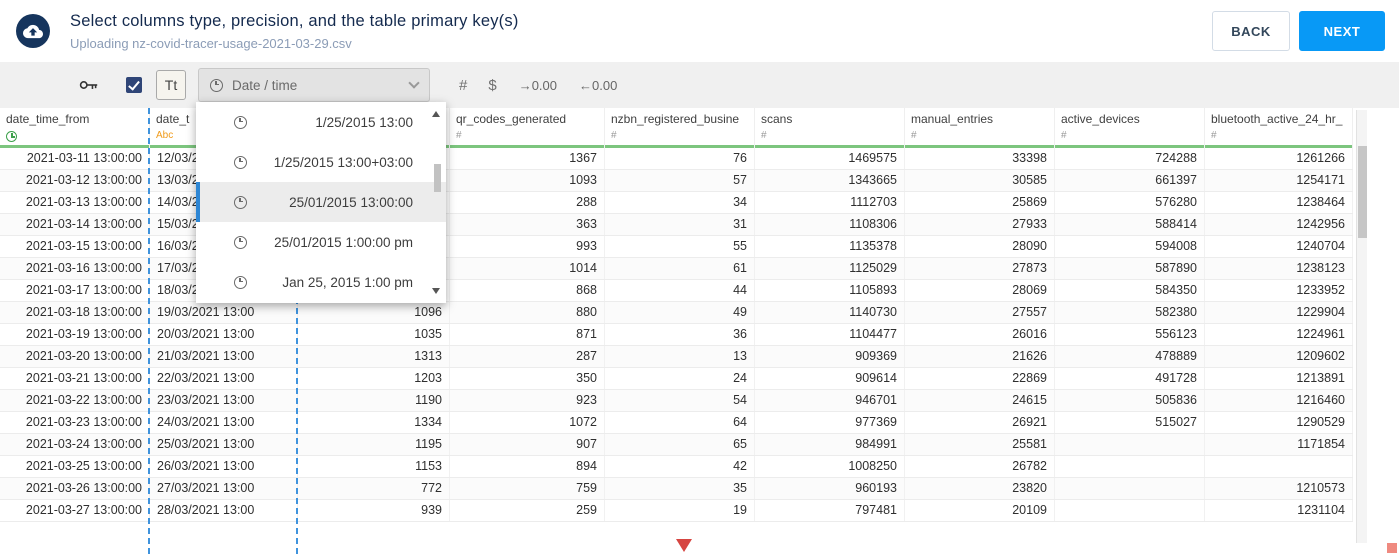 This screenshot has height=560, width=1399. I want to click on format-option-label: 25/01/2015 1:00:00 pm, so click(343, 242).